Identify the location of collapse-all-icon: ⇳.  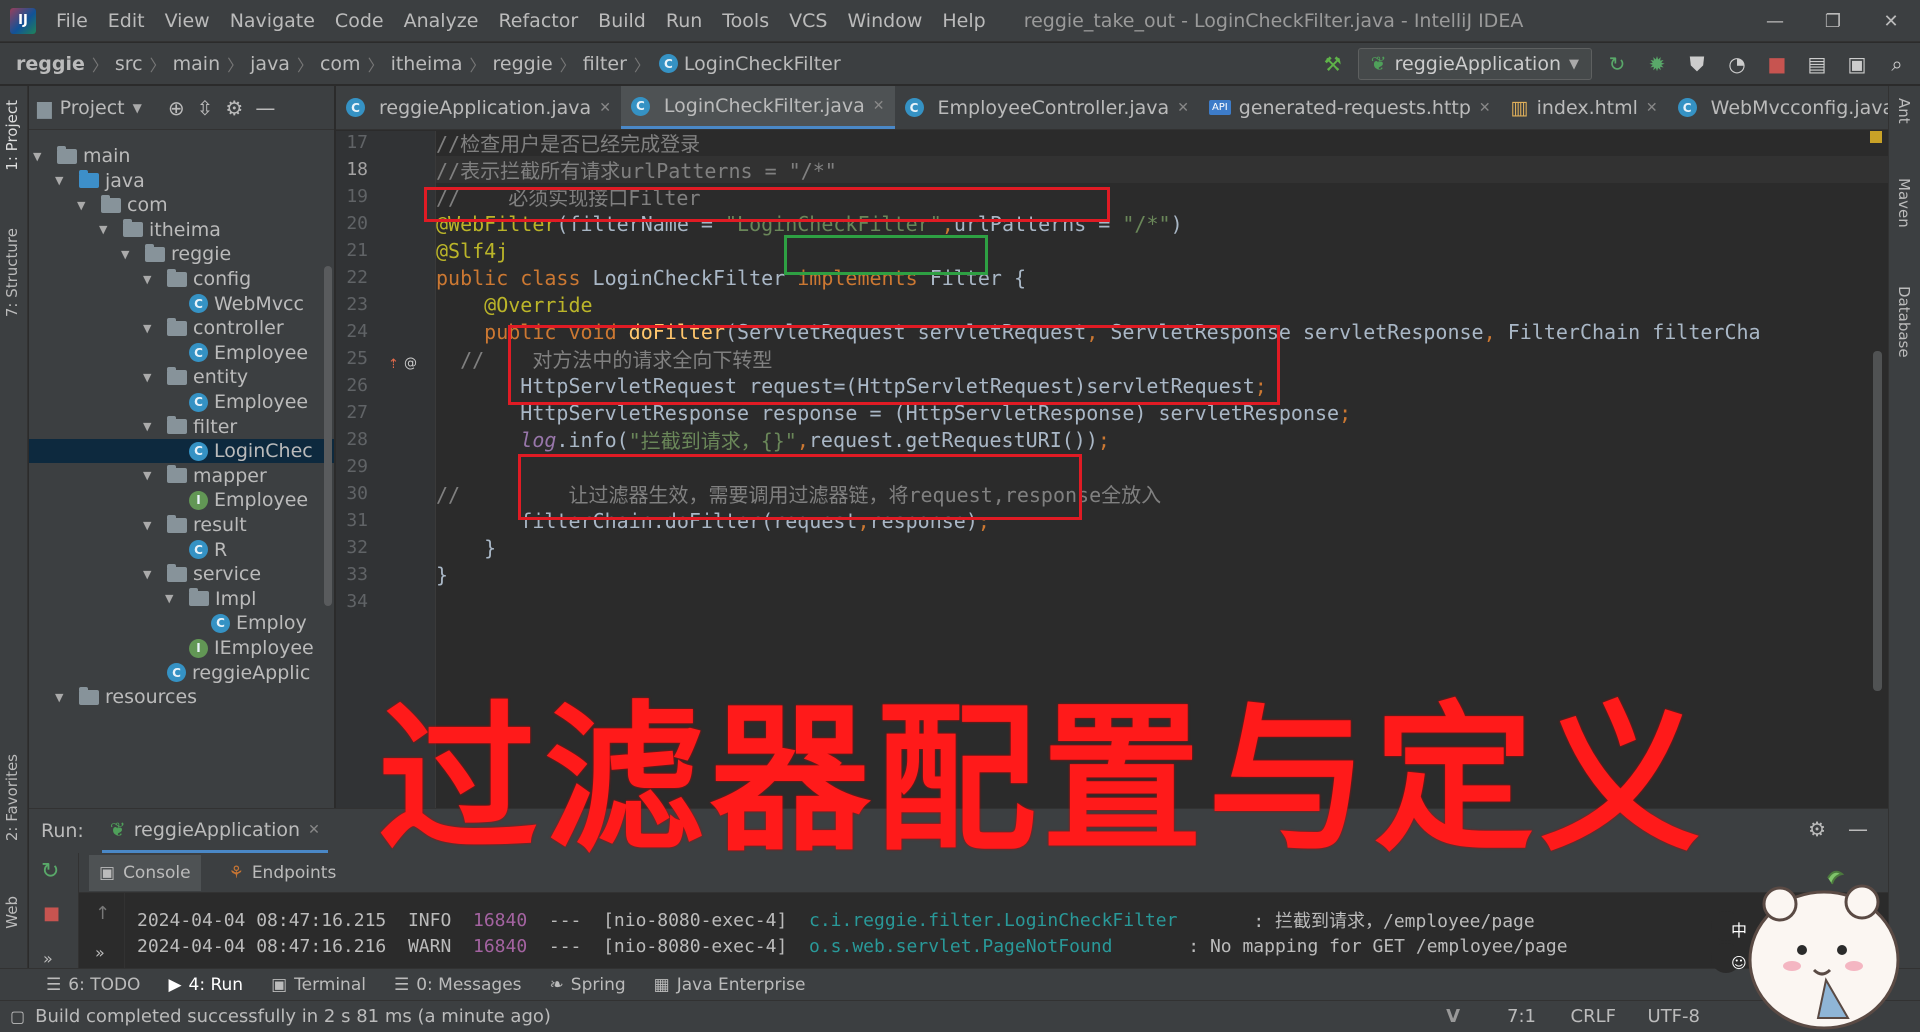
(205, 108).